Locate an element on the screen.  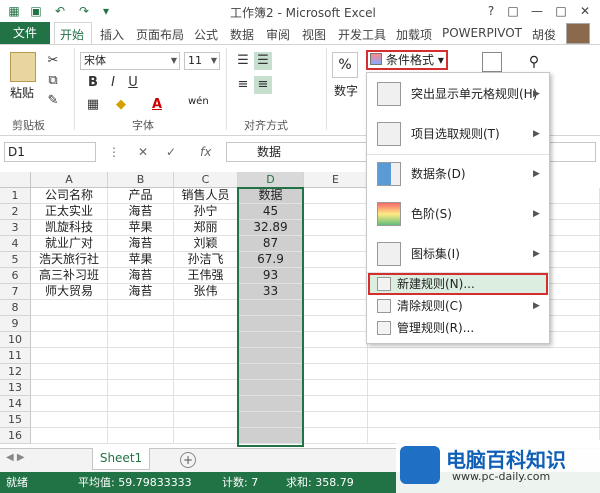
tab-view: 视图 is located at coordinates (314, 34).